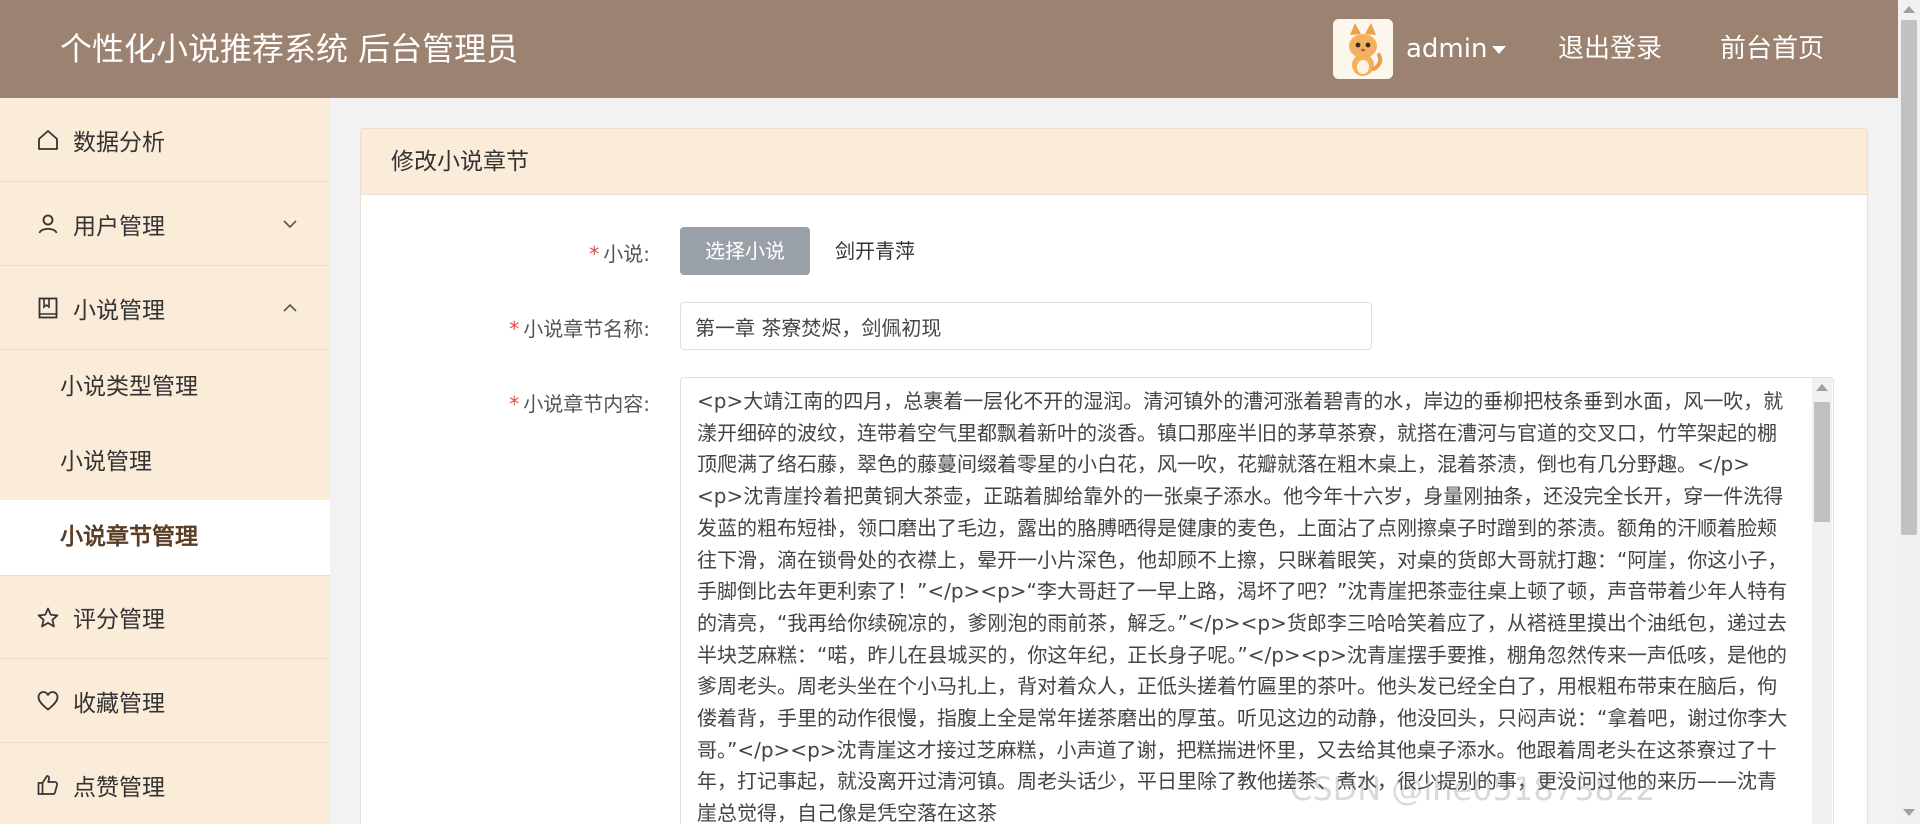 This screenshot has height=824, width=1920. I want to click on chapter-name-label: * 小说章节名称:, so click(579, 329).